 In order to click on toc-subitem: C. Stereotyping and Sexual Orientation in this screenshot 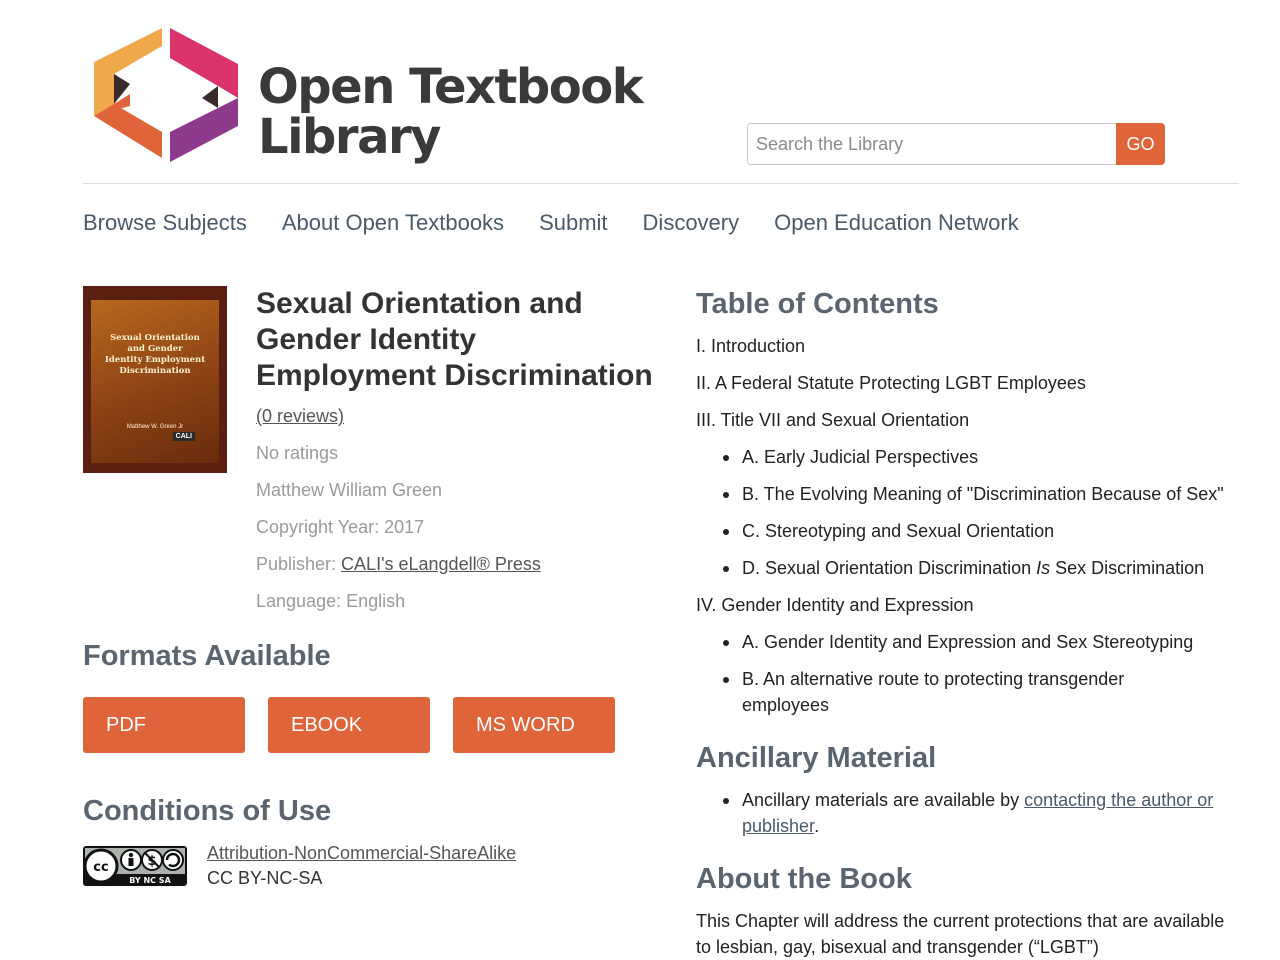, I will do `click(982, 531)`.